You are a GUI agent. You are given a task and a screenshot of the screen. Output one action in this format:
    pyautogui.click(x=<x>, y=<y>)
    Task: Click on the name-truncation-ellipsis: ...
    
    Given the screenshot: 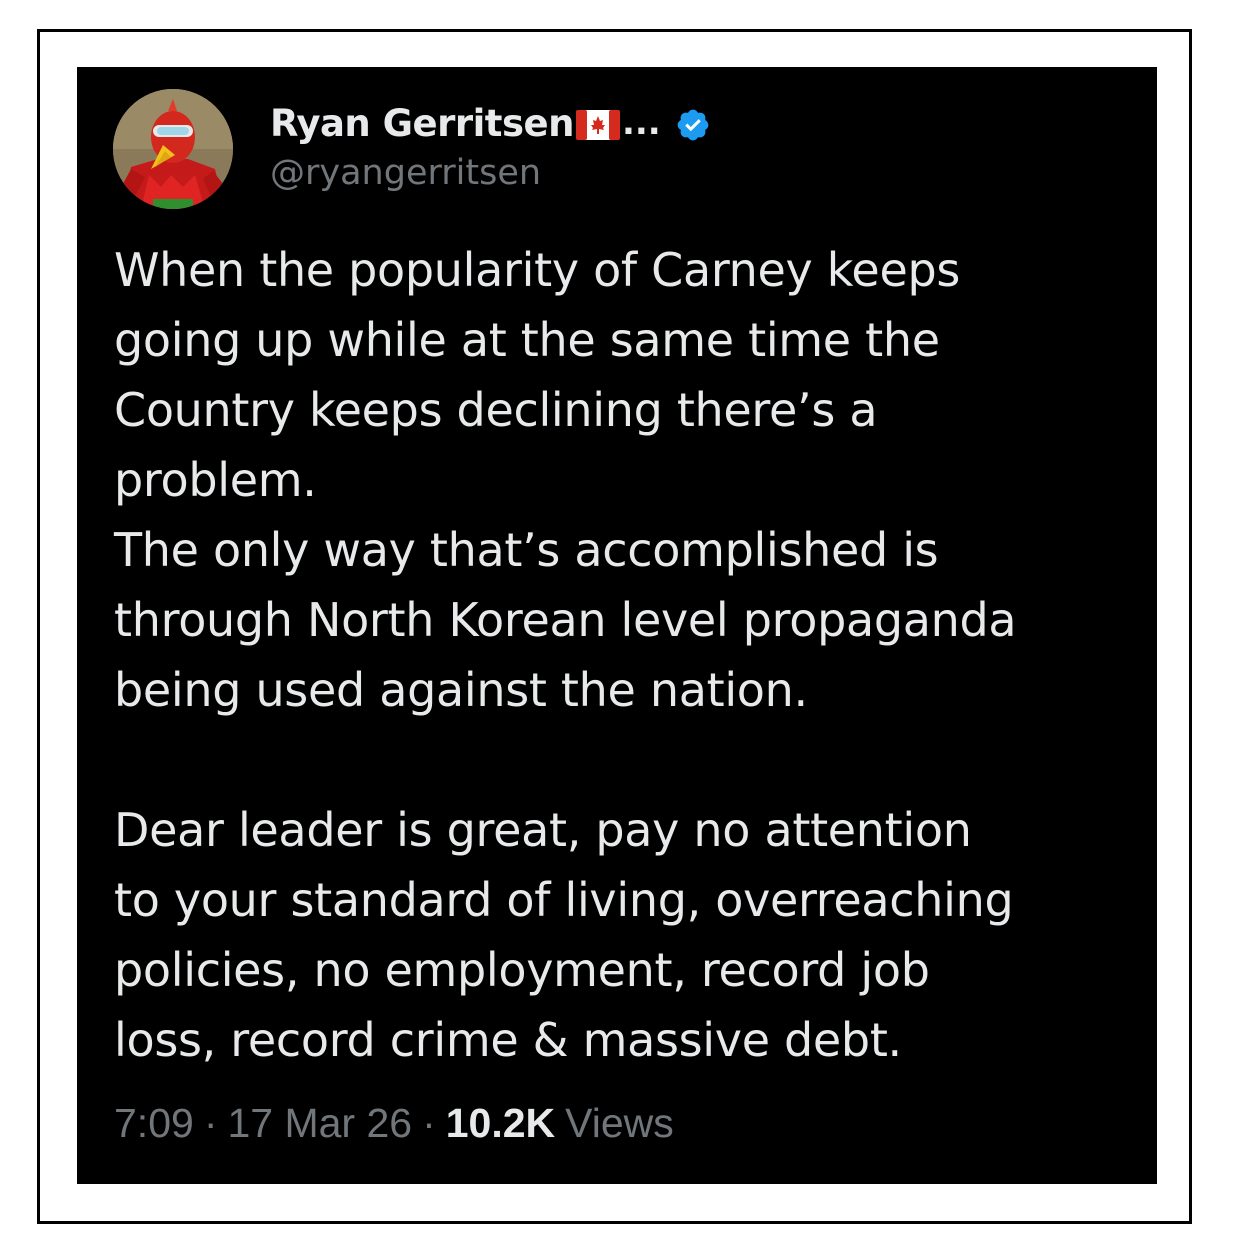 What is the action you would take?
    pyautogui.click(x=641, y=123)
    